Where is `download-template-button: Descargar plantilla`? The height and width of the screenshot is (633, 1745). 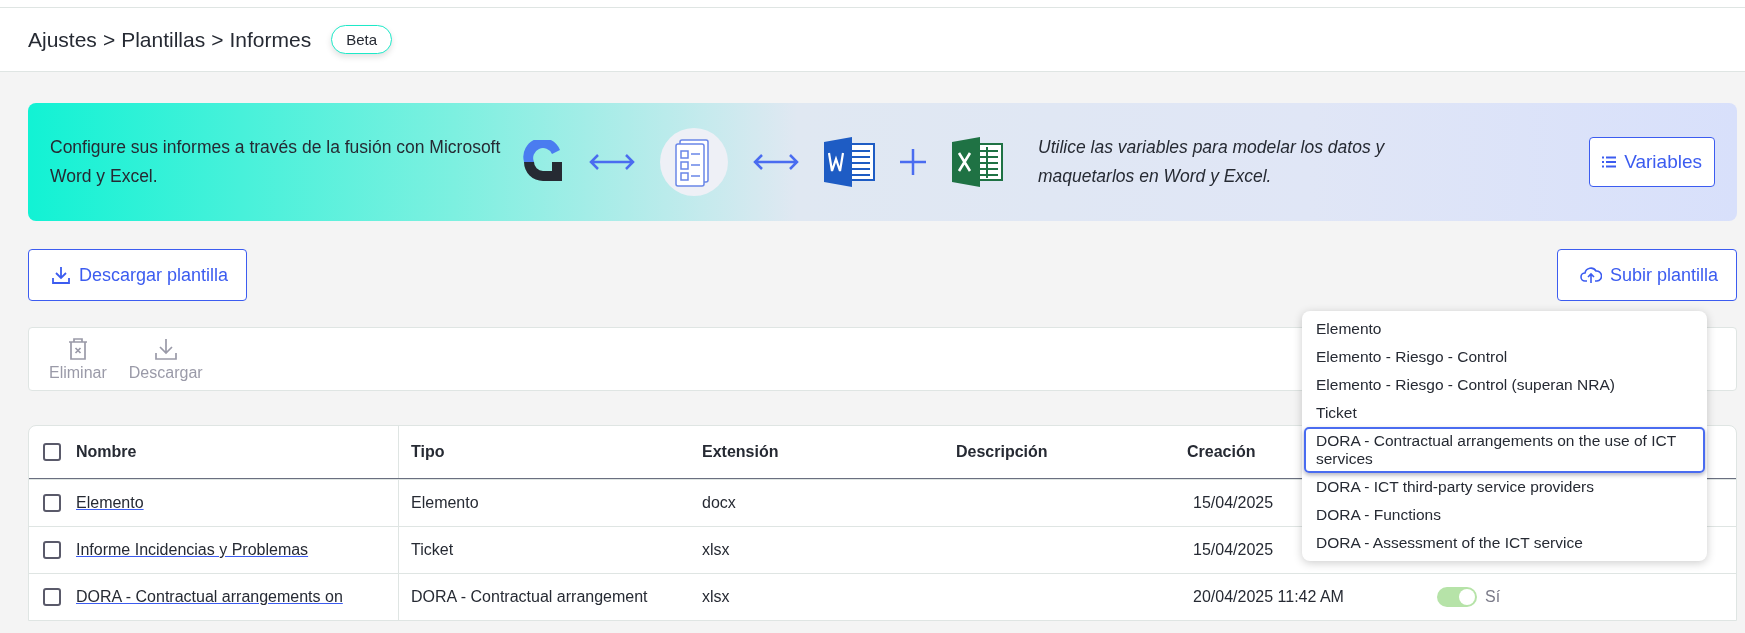
download-template-button: Descargar plantilla is located at coordinates (138, 275).